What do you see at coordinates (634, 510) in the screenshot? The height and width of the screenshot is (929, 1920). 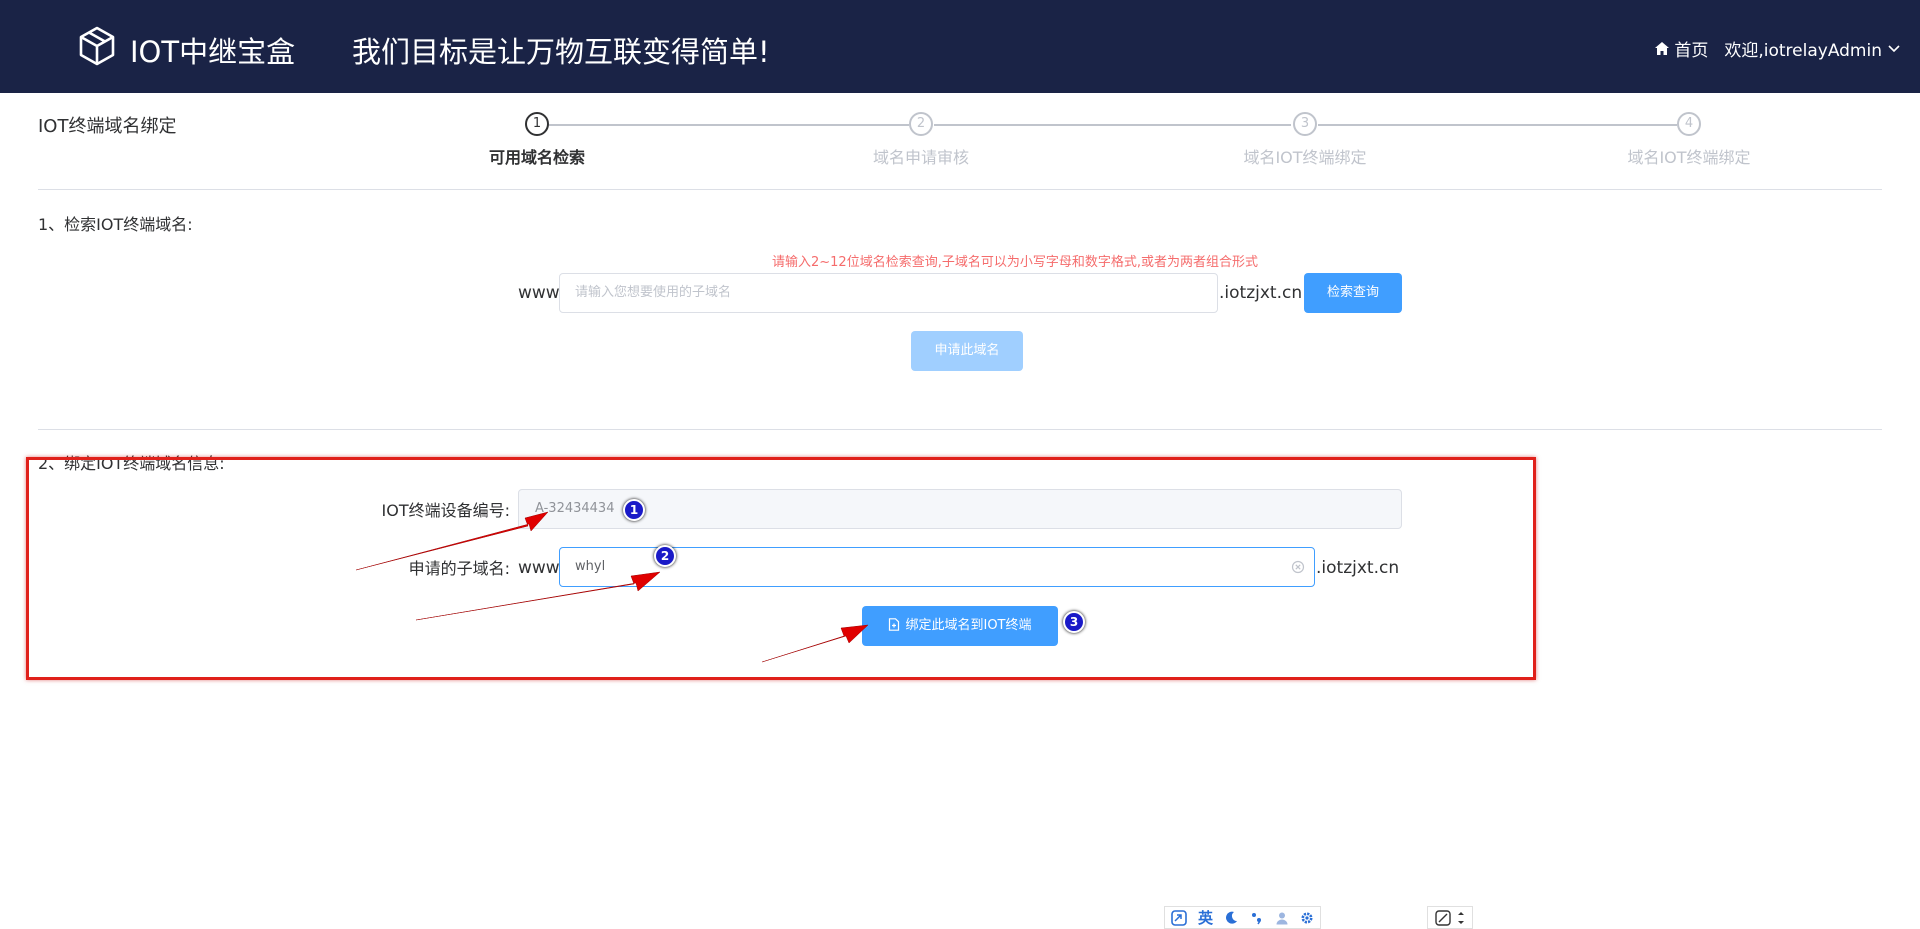 I see `annotation-badge-1: 1` at bounding box center [634, 510].